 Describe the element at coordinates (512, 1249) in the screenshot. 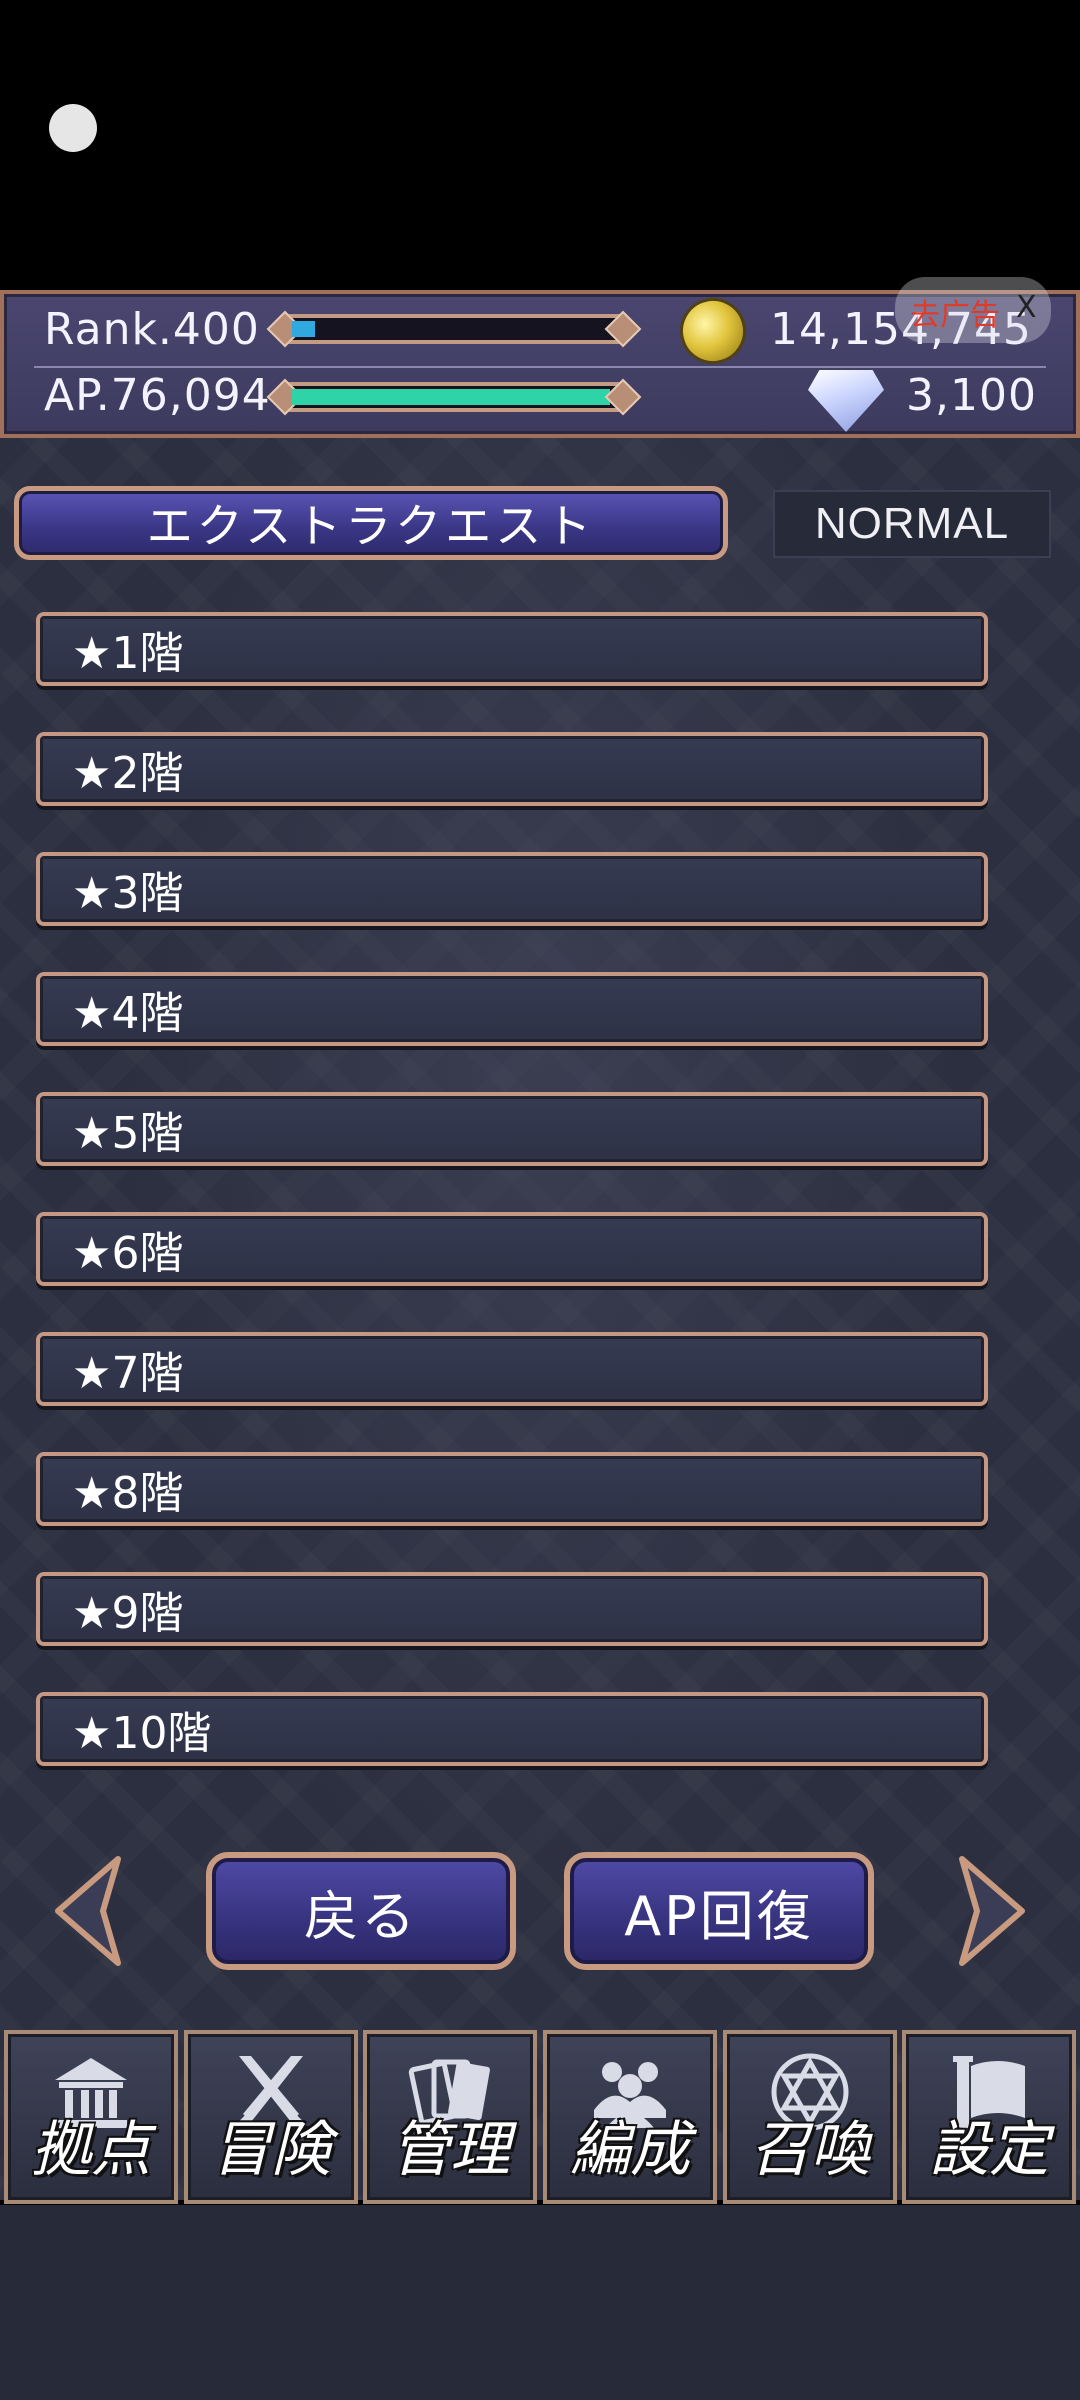

I see `floor-button-6: ★6階` at that location.